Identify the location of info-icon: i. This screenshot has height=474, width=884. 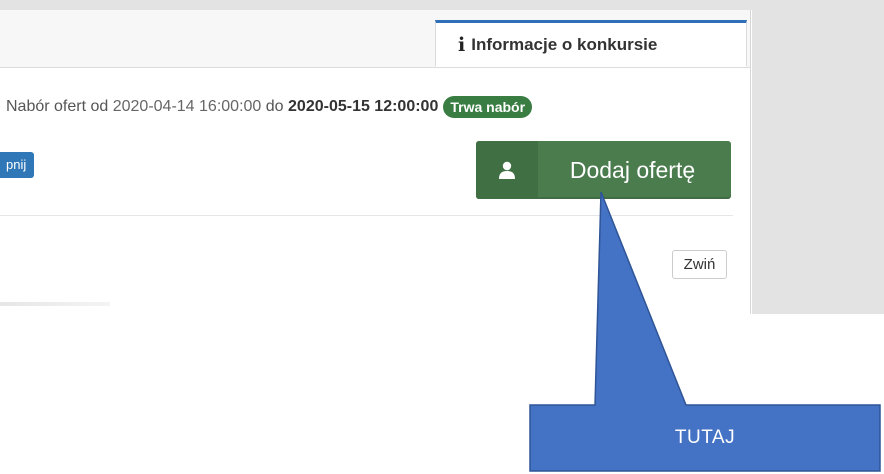
(462, 44).